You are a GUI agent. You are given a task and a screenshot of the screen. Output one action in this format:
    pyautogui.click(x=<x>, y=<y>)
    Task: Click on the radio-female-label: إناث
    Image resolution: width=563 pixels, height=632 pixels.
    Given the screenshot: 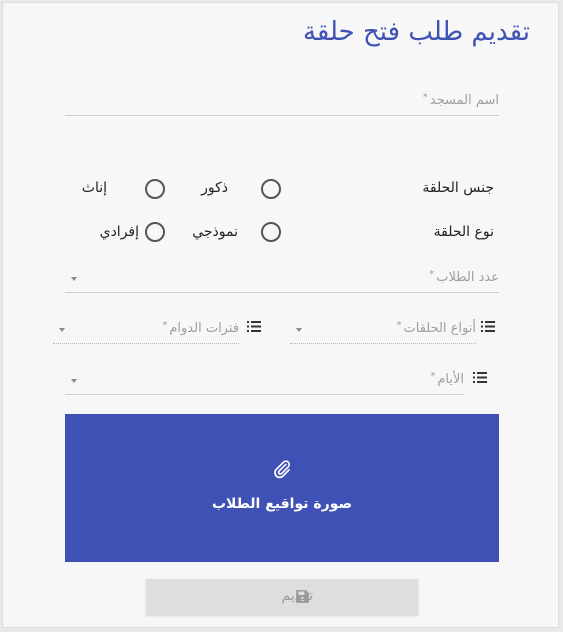 What is the action you would take?
    pyautogui.click(x=94, y=188)
    